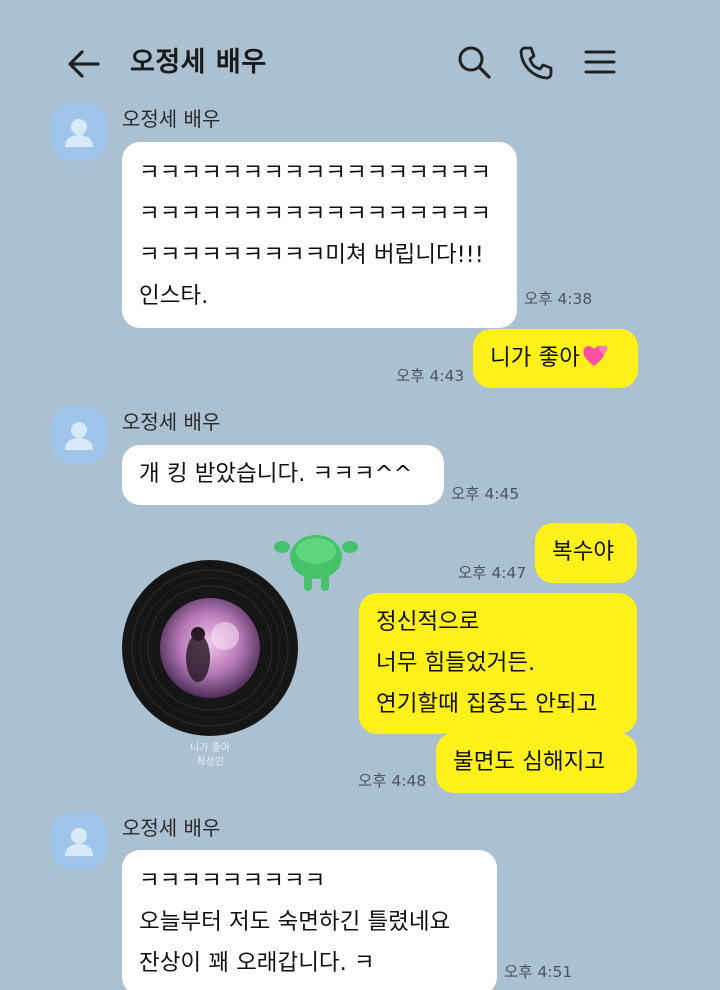 Image resolution: width=720 pixels, height=990 pixels. I want to click on message-line: ㅋㅋㅋㅋㅋㅋㅋㅋㅋ미쳐 버립니다!!!, so click(311, 255).